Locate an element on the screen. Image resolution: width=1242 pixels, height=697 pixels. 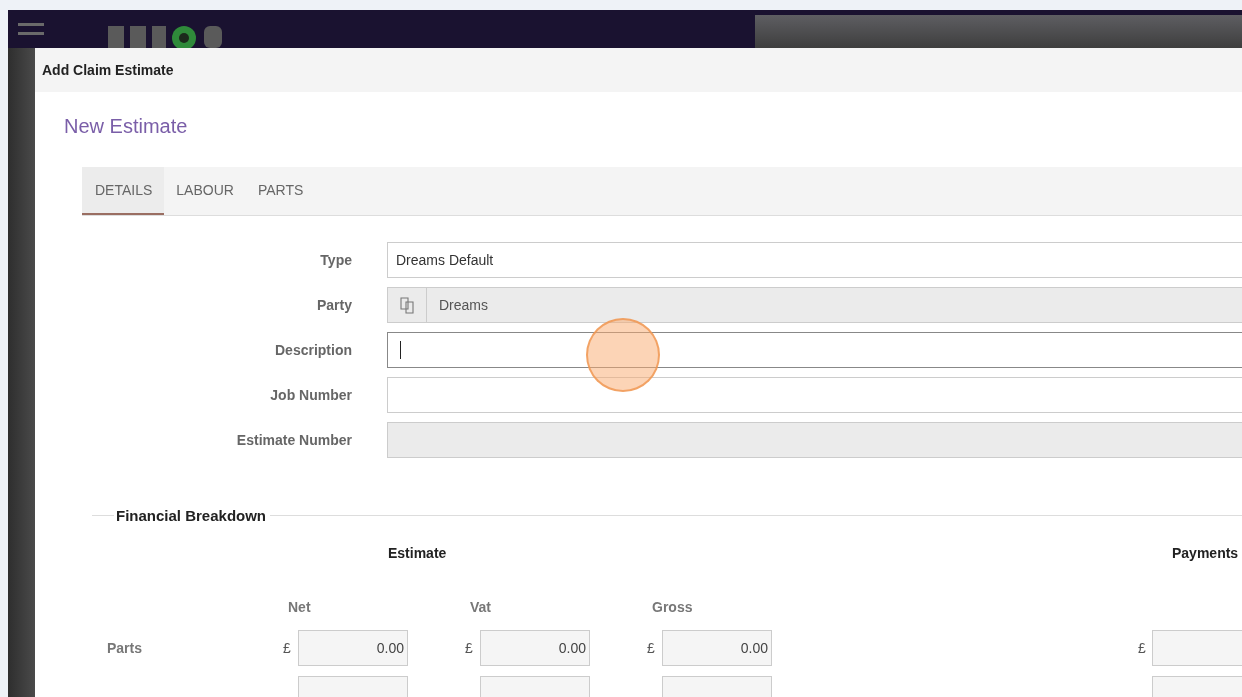
column-heading: Net is located at coordinates (299, 607).